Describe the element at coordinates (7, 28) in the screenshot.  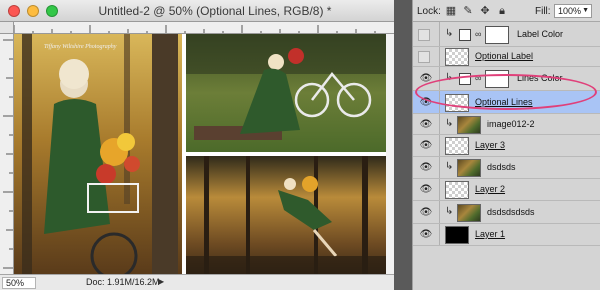
I see `ruler-origin` at that location.